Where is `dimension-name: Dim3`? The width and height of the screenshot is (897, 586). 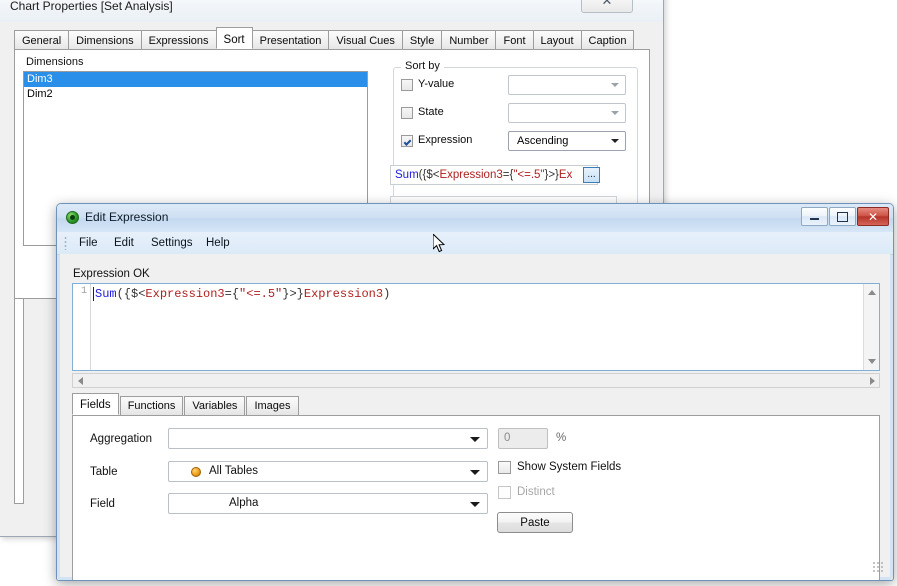
dimension-name: Dim3 is located at coordinates (40, 79).